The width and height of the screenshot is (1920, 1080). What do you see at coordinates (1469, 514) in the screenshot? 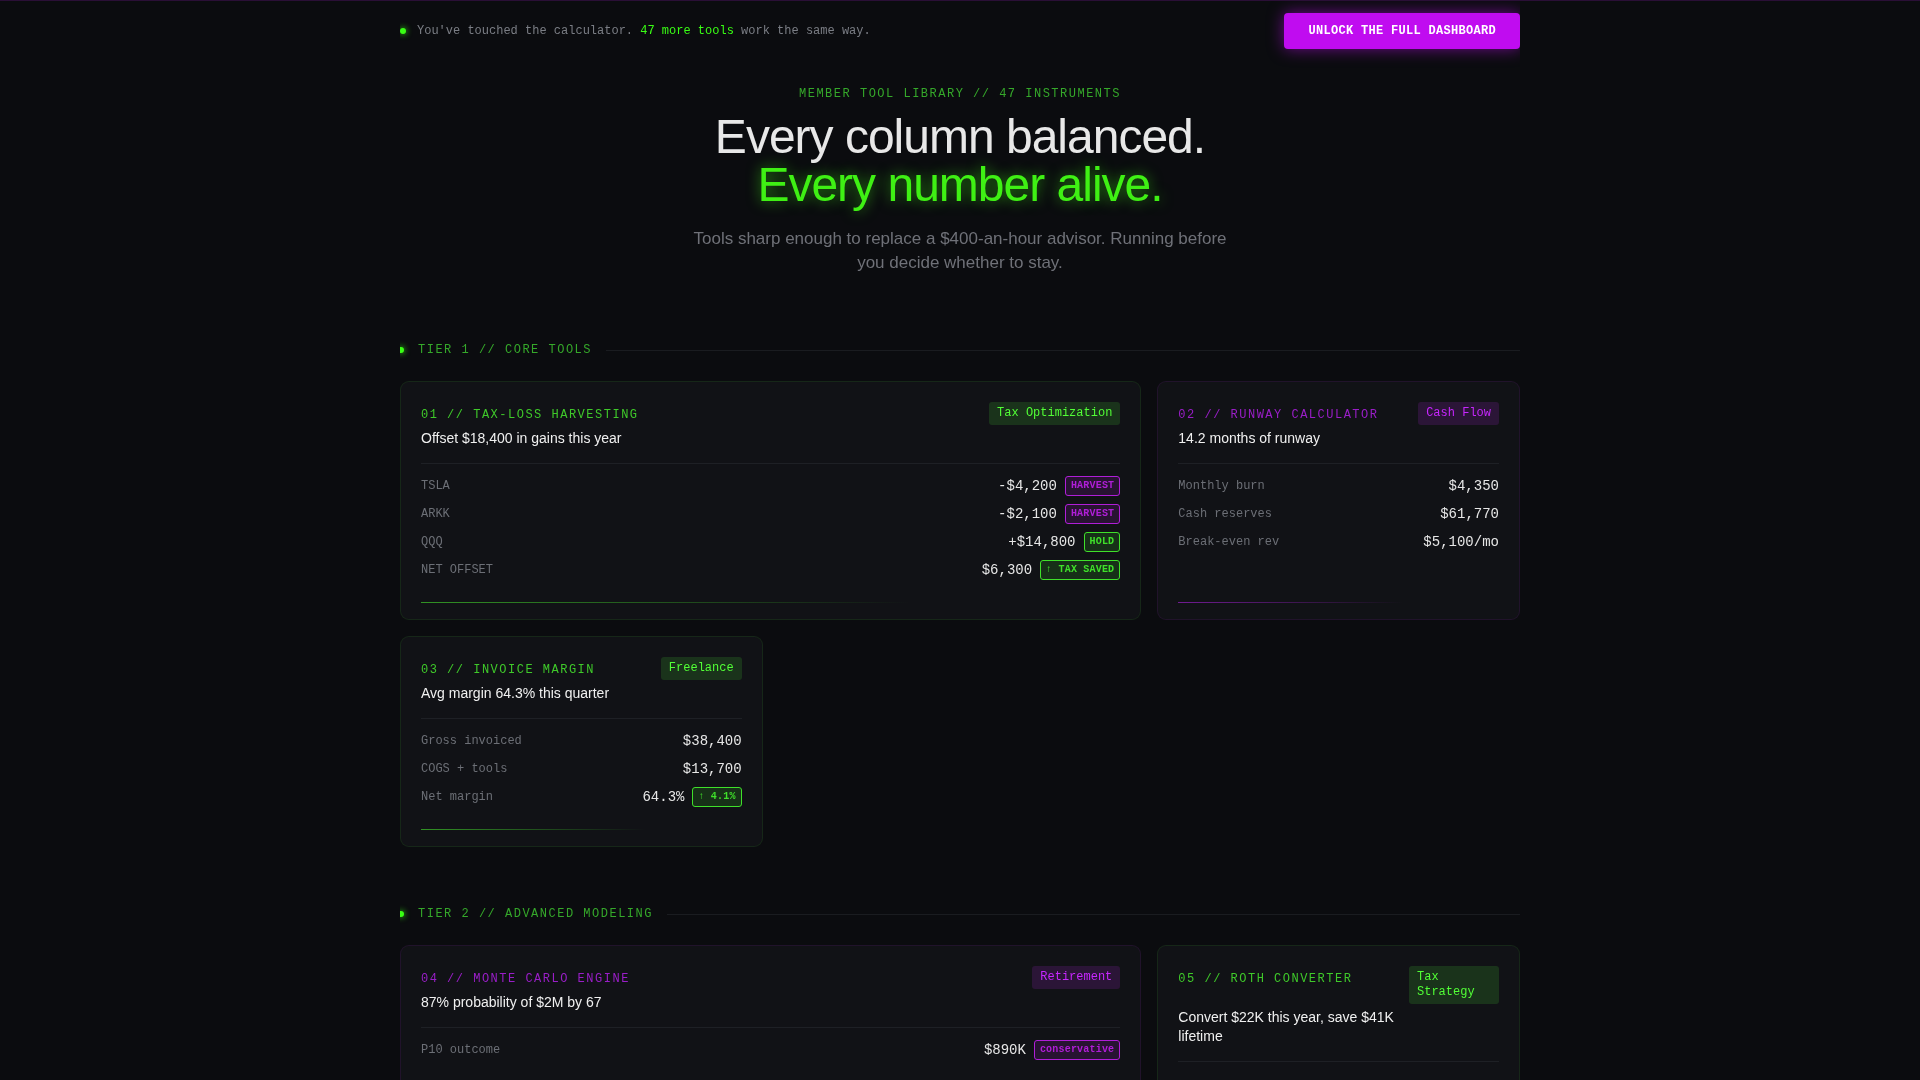
I see `row-value: $61,770` at bounding box center [1469, 514].